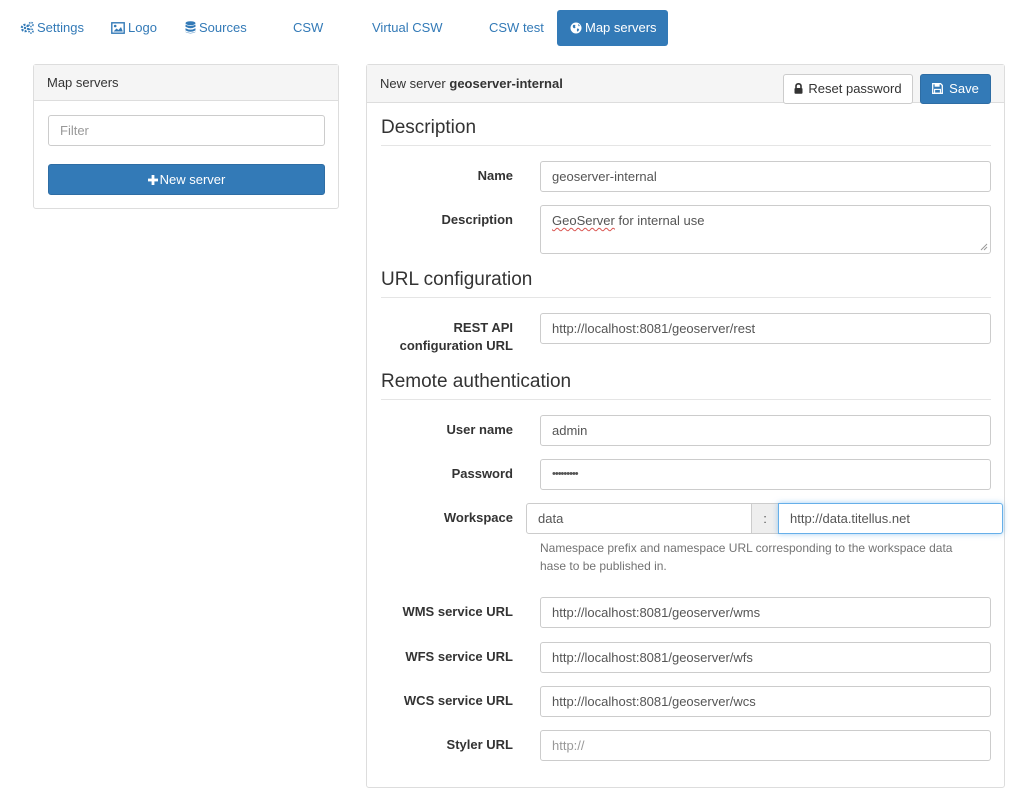 Image resolution: width=1017 pixels, height=806 pixels. Describe the element at coordinates (603, 566) in the screenshot. I see `workspace-help-line2: hase to be published in.` at that location.